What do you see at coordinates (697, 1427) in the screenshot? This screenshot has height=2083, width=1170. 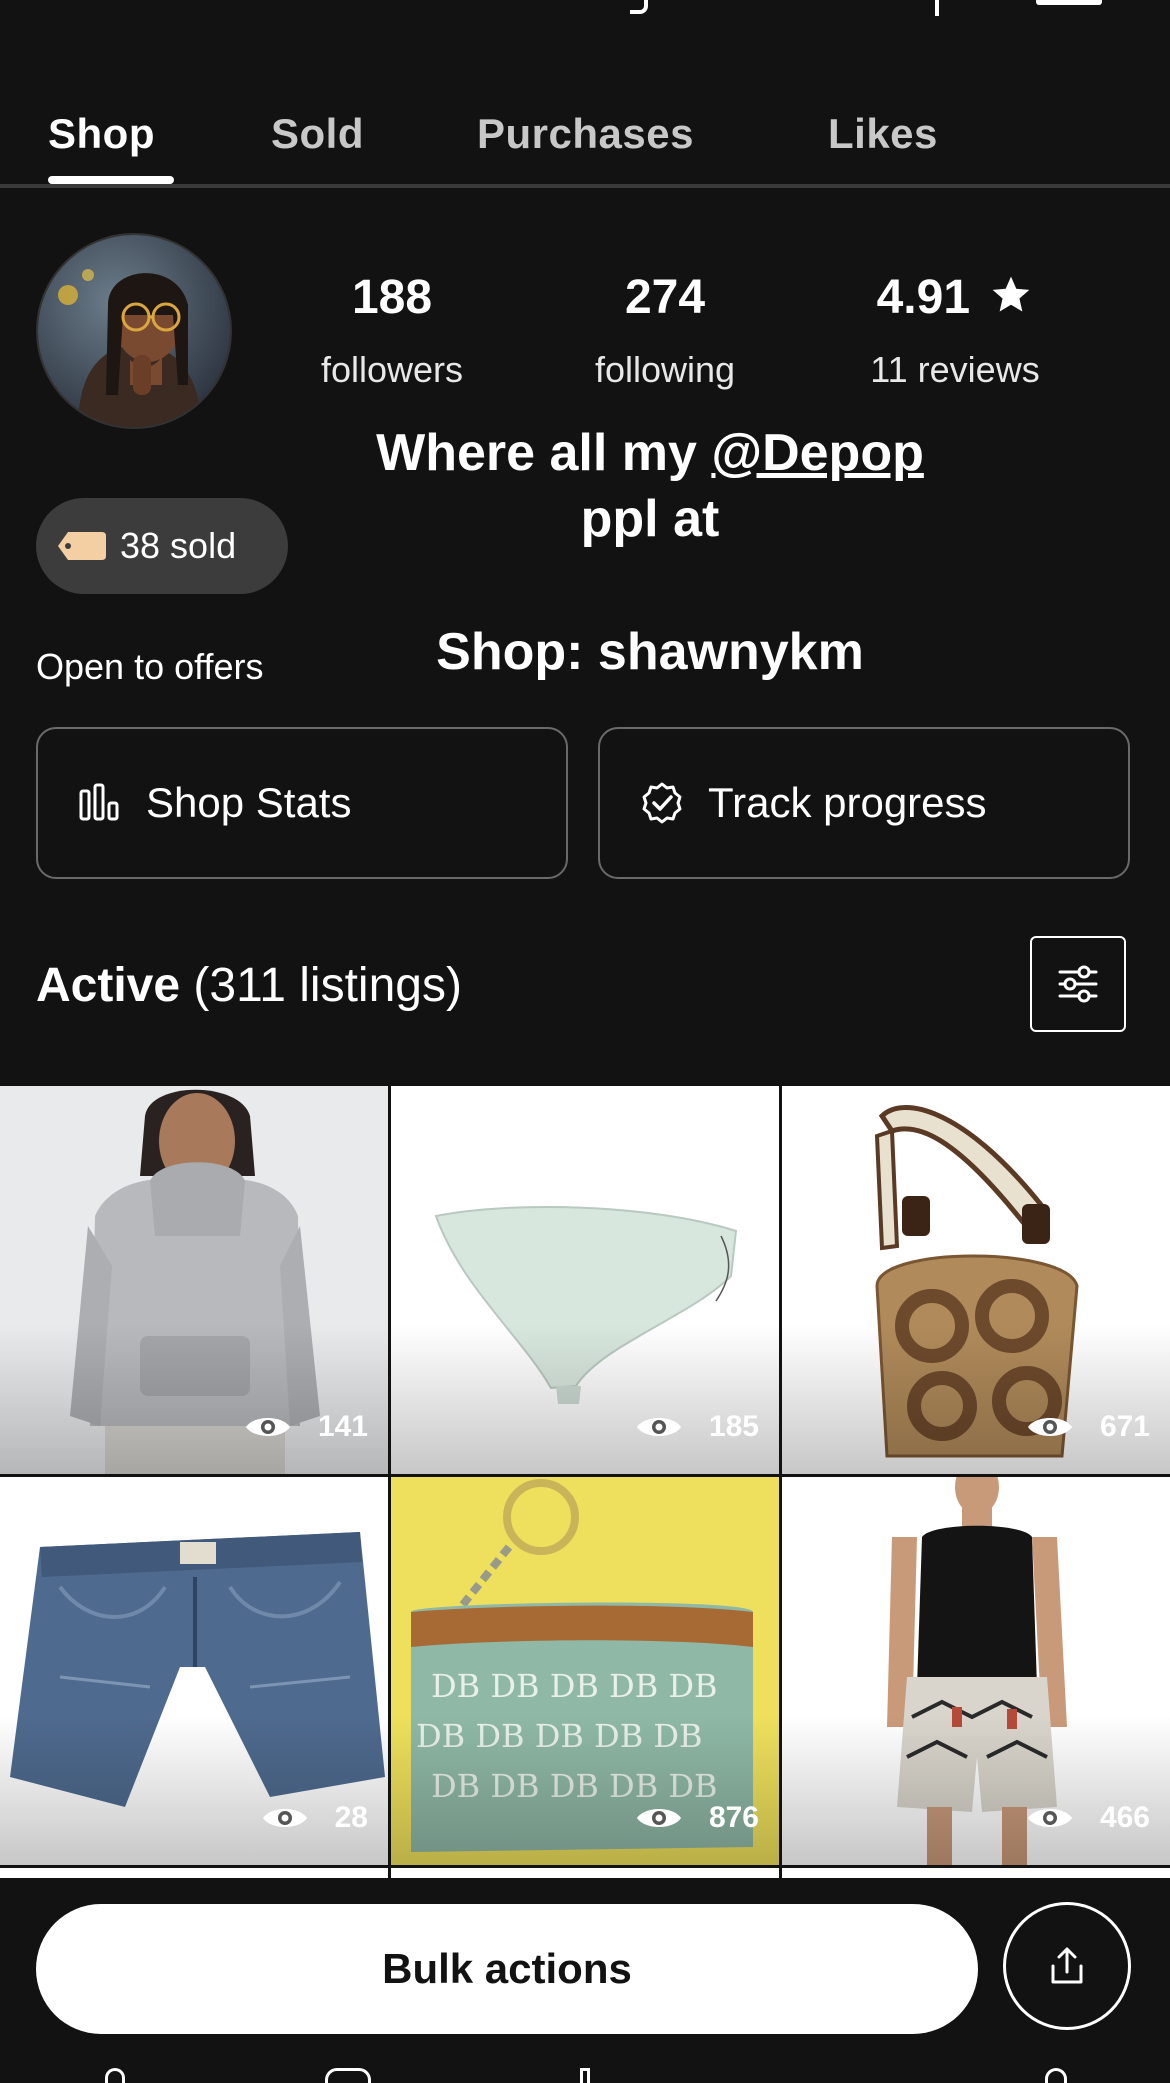 I see `view-count: 185` at bounding box center [697, 1427].